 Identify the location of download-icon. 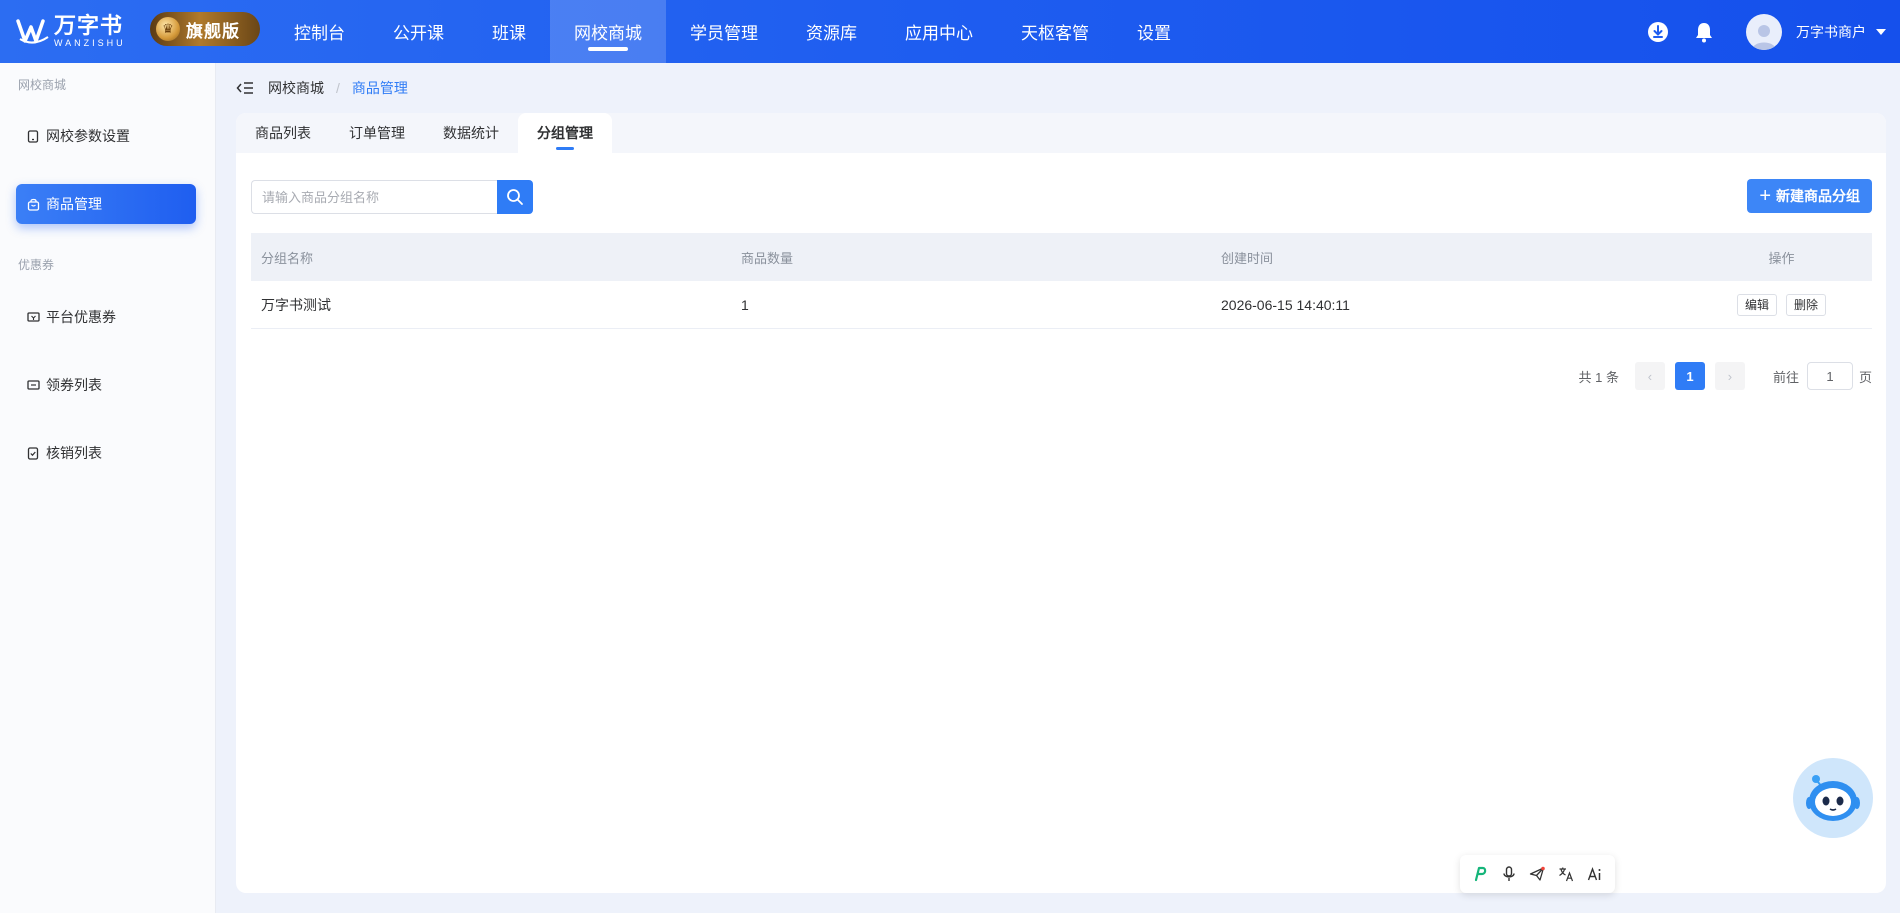
(1658, 32).